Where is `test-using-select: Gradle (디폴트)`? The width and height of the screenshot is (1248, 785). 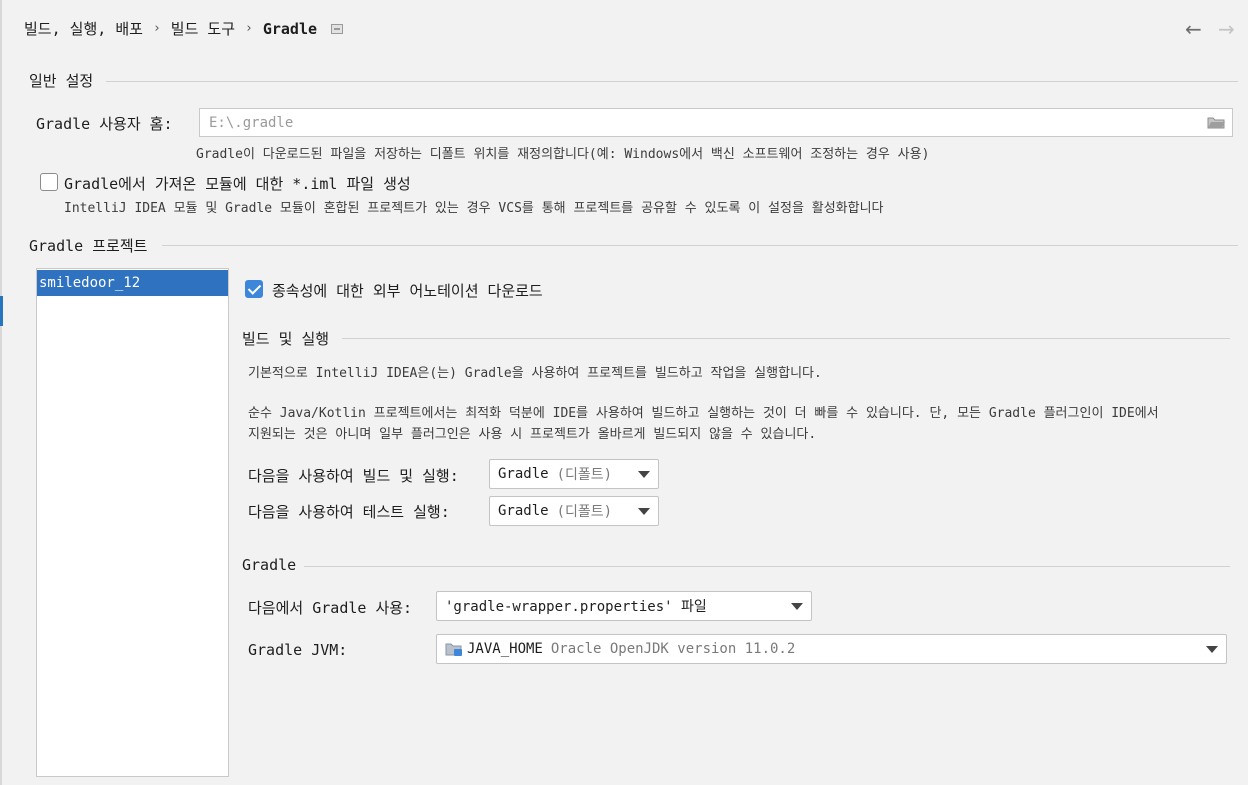 test-using-select: Gradle (디폴트) is located at coordinates (574, 511).